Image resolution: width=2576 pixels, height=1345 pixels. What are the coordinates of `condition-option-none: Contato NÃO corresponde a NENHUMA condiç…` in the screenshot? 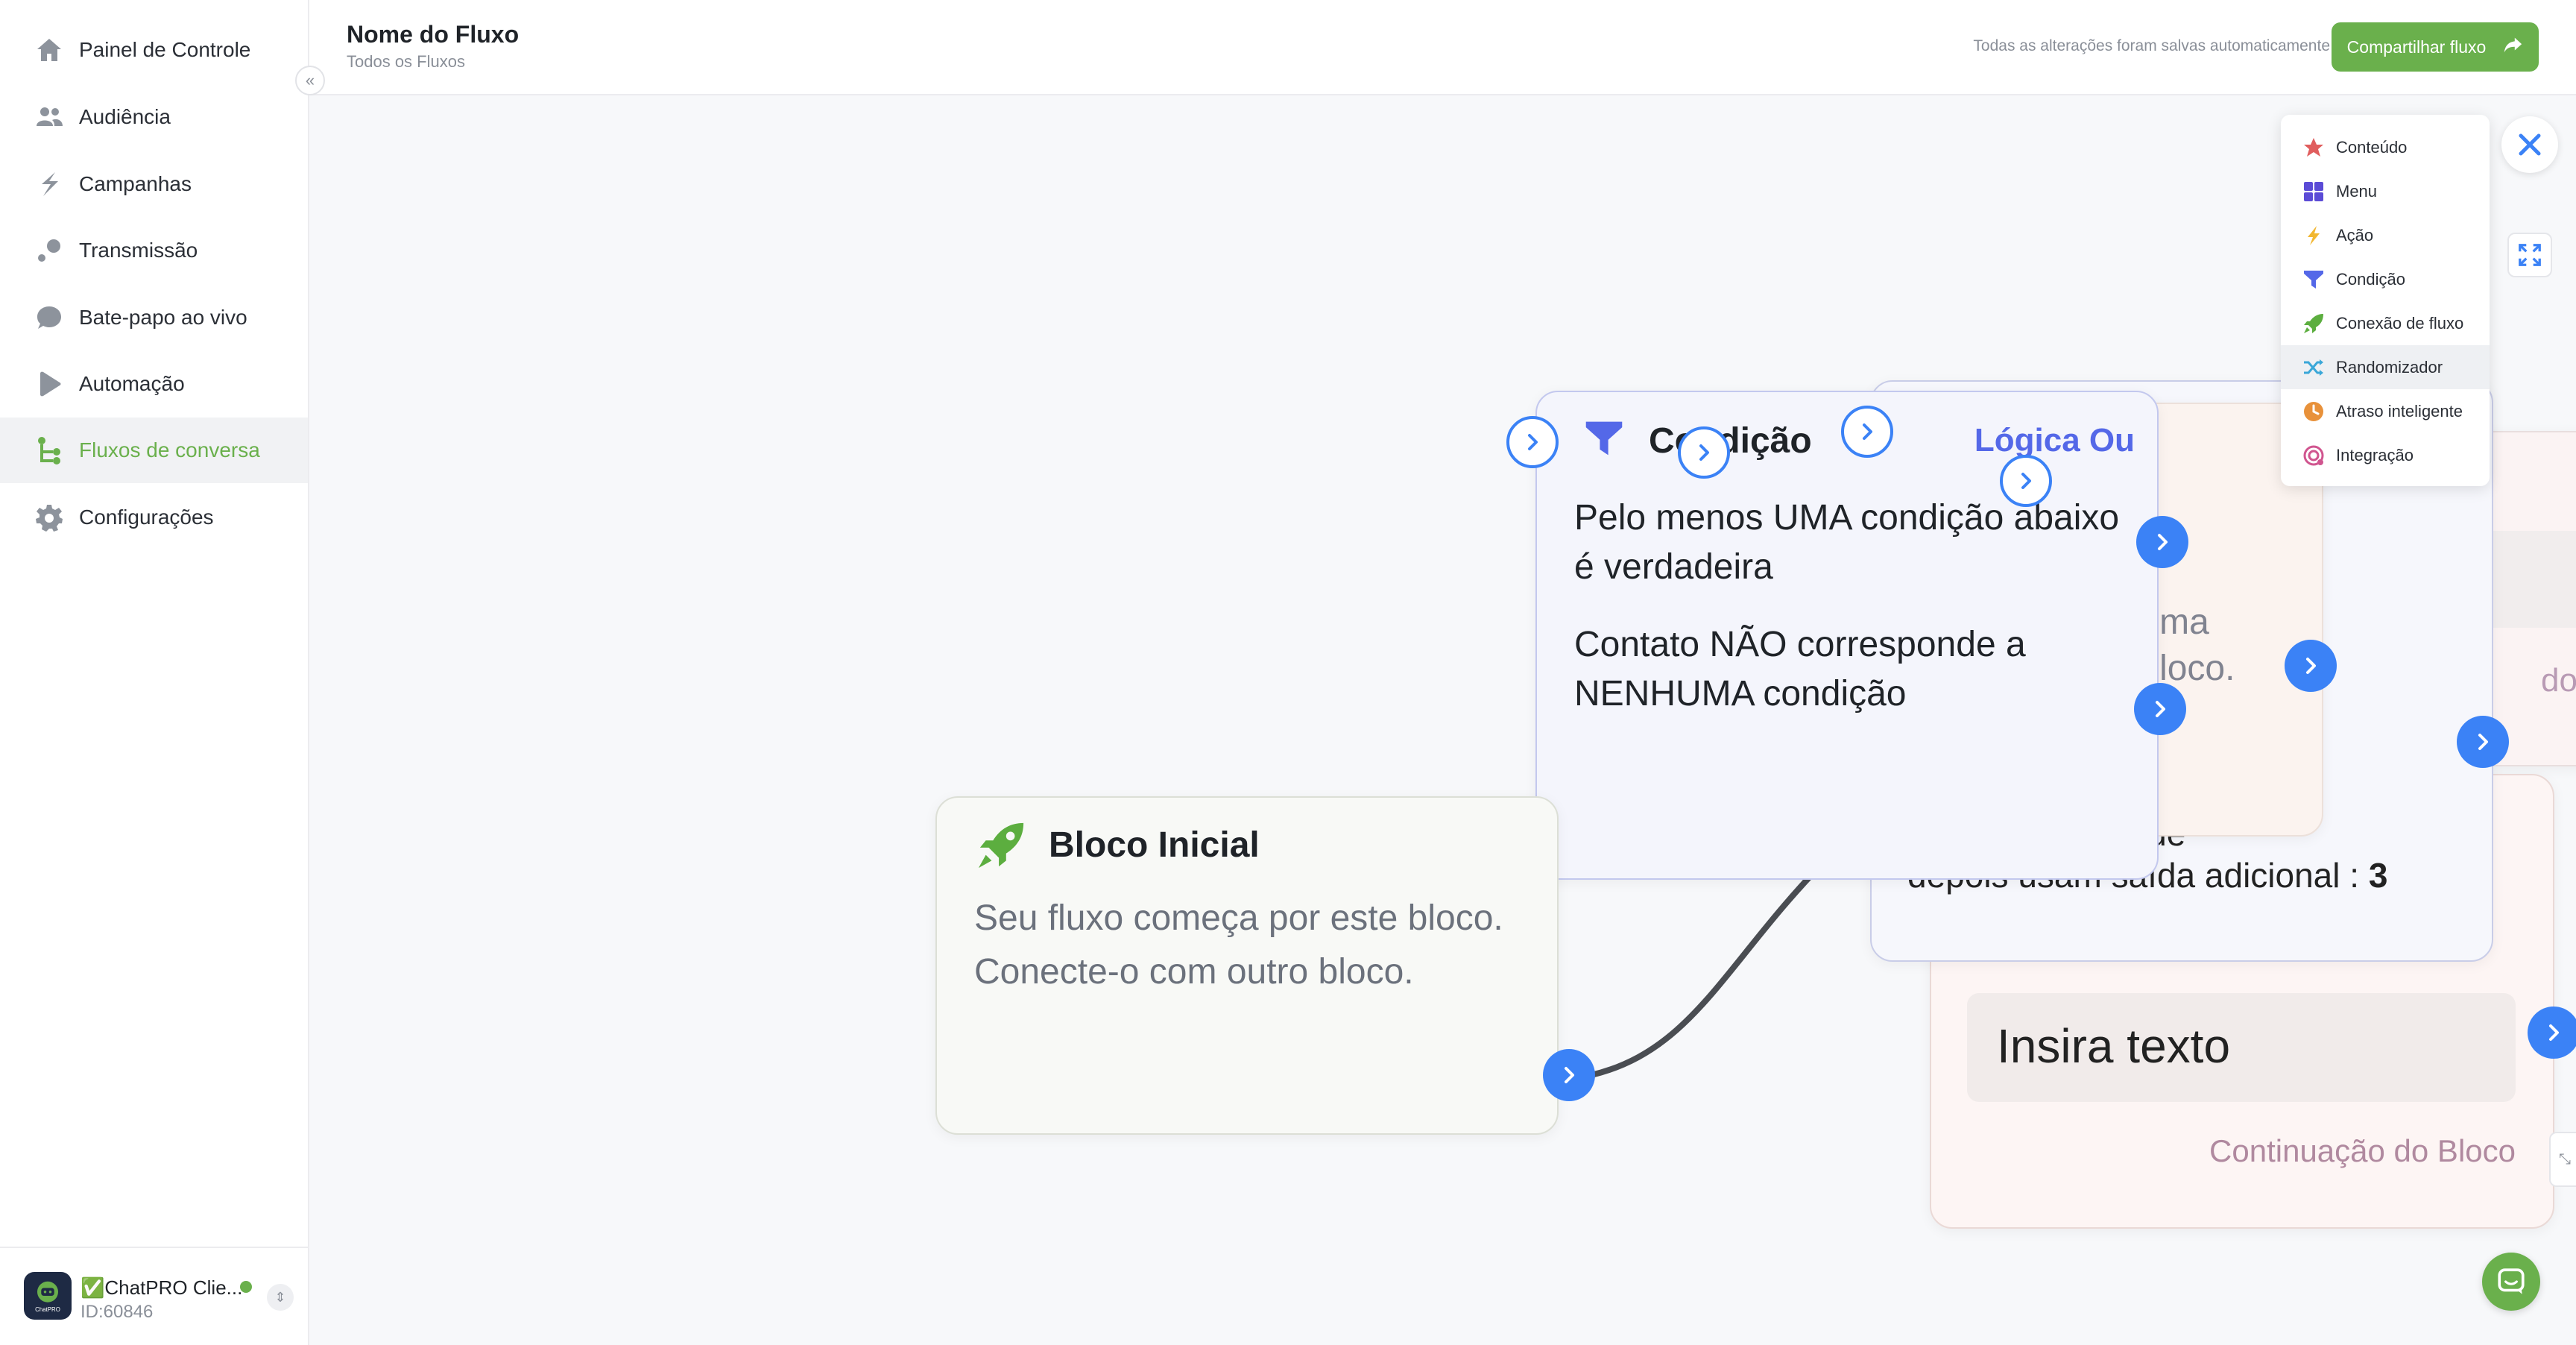 It's located at (1800, 669).